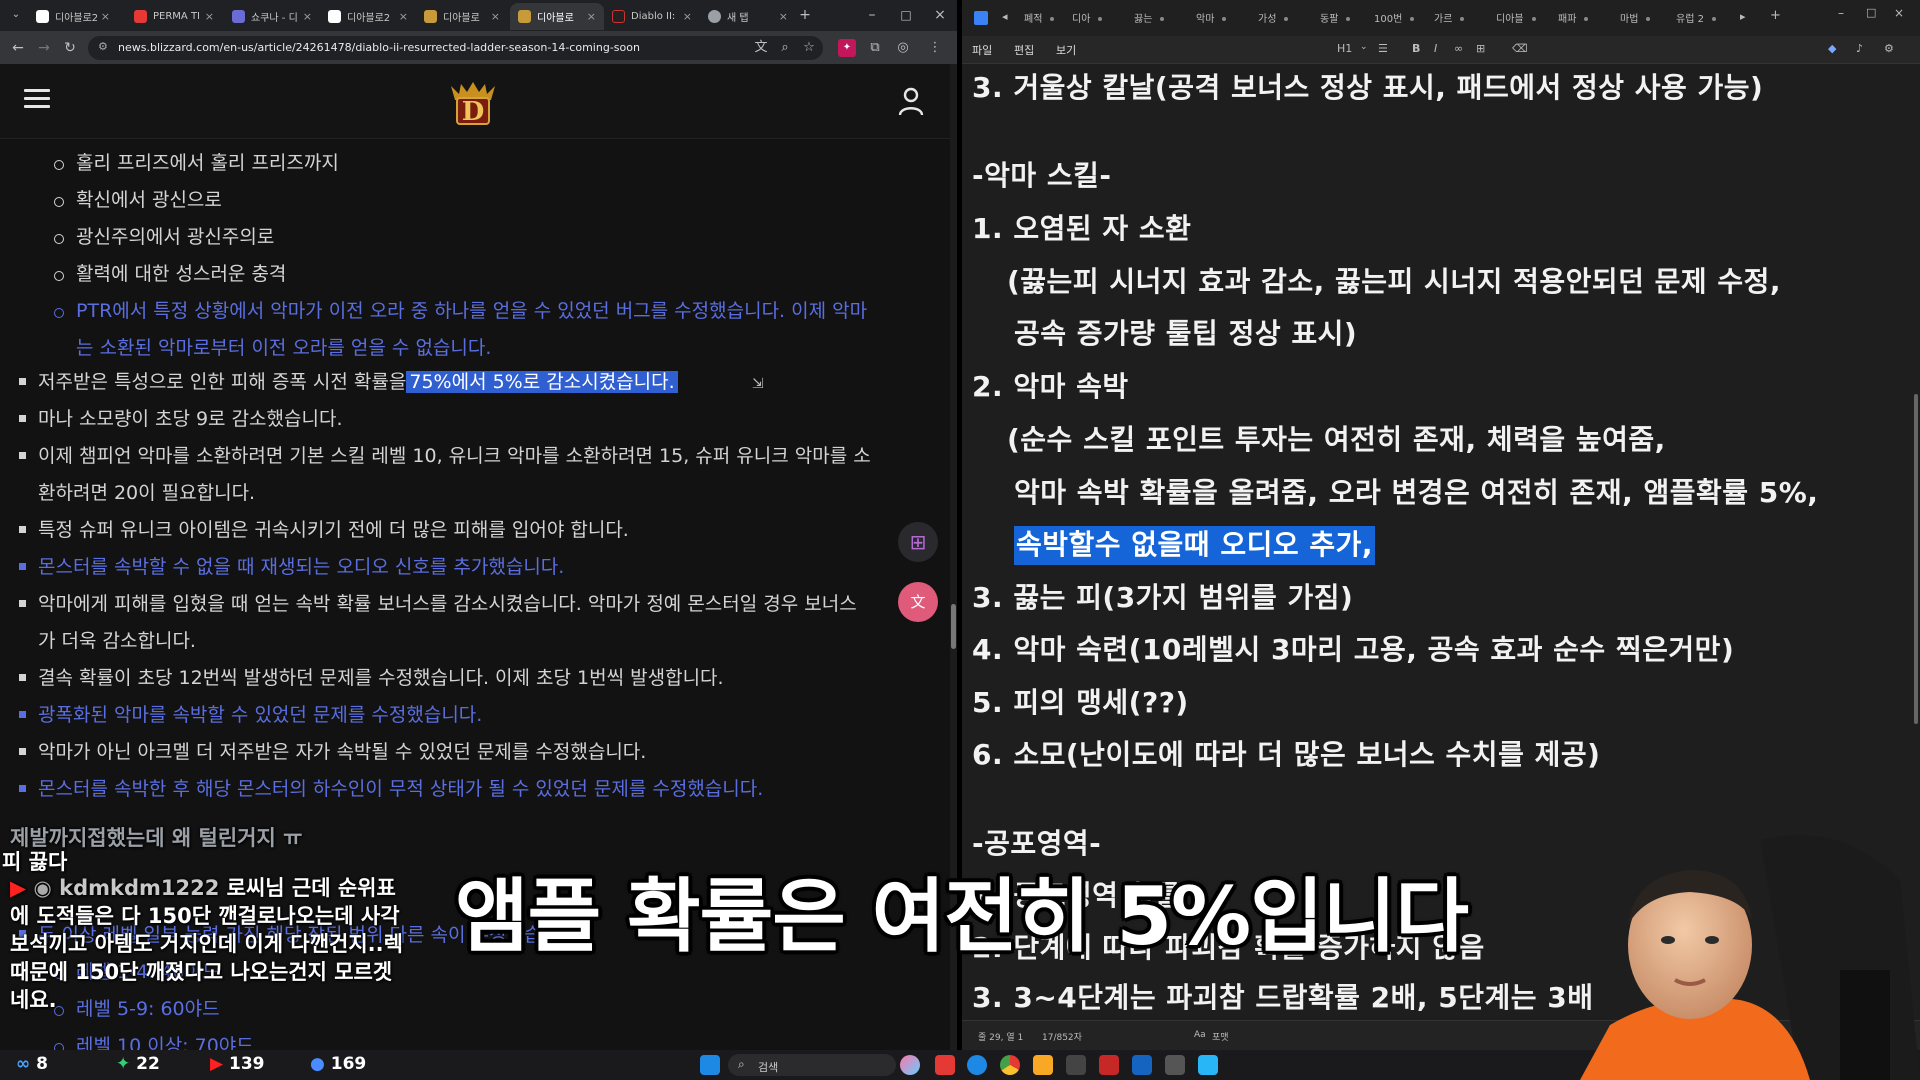 The image size is (1920, 1080). I want to click on editor-tab: 폐적, so click(1039, 19).